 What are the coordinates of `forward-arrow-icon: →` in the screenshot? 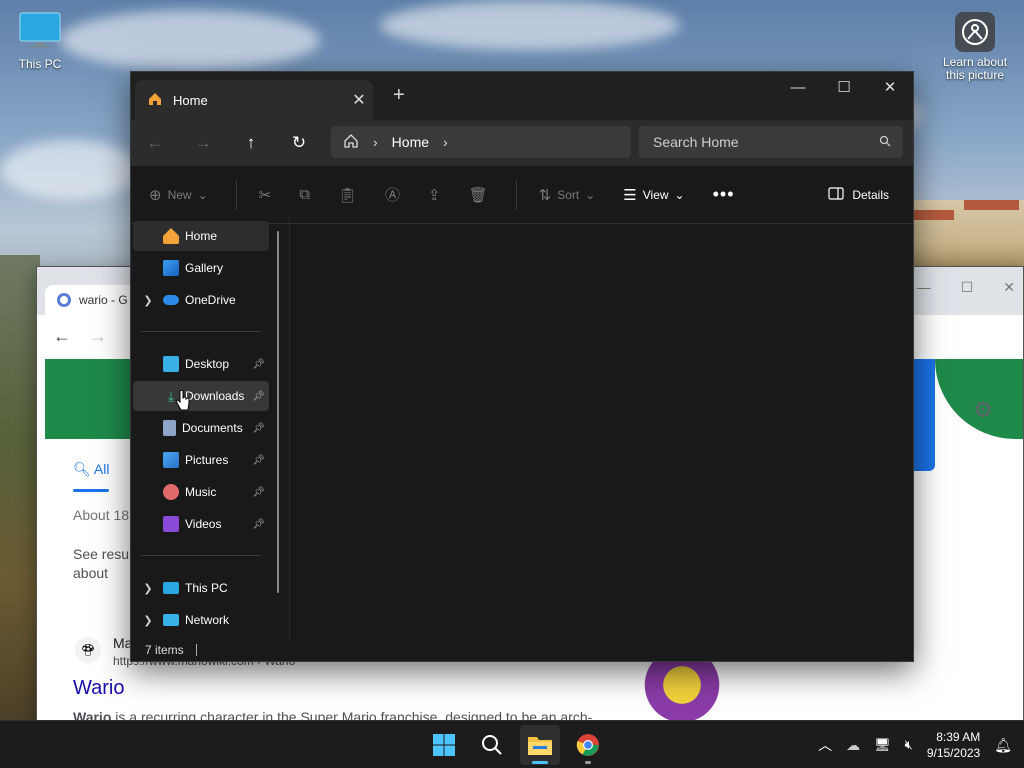 It's located at (98, 336).